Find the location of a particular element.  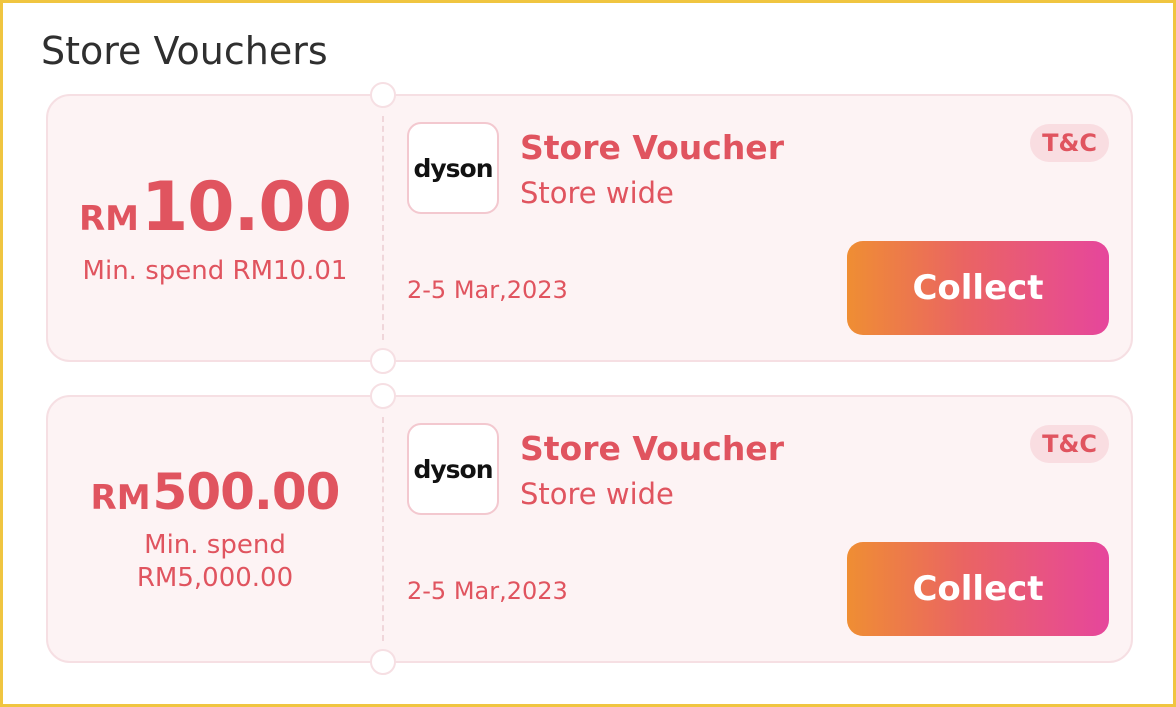

voucher-amount: RM 500.00 is located at coordinates (215, 492).